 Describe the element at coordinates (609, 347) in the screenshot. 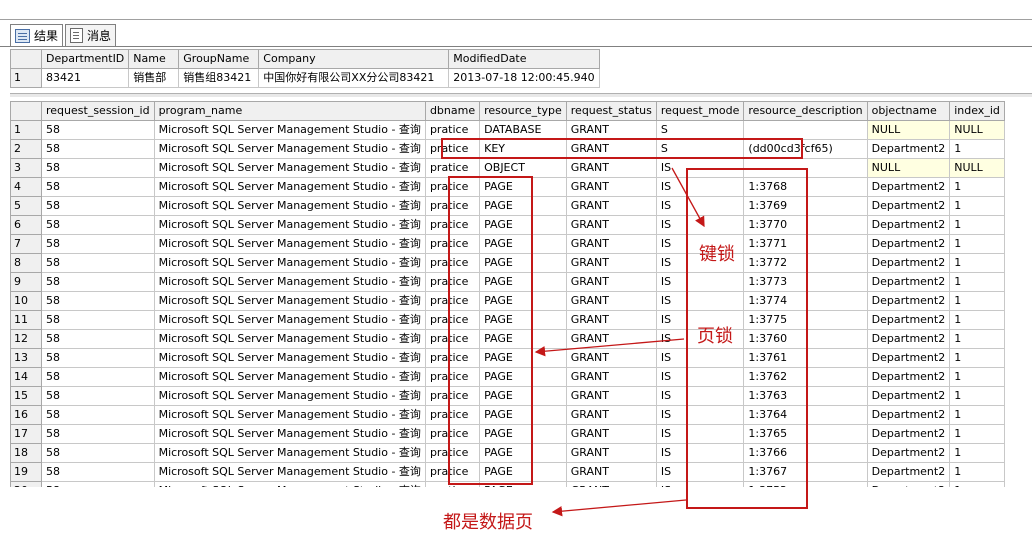

I see `arrow-to-page-column` at that location.